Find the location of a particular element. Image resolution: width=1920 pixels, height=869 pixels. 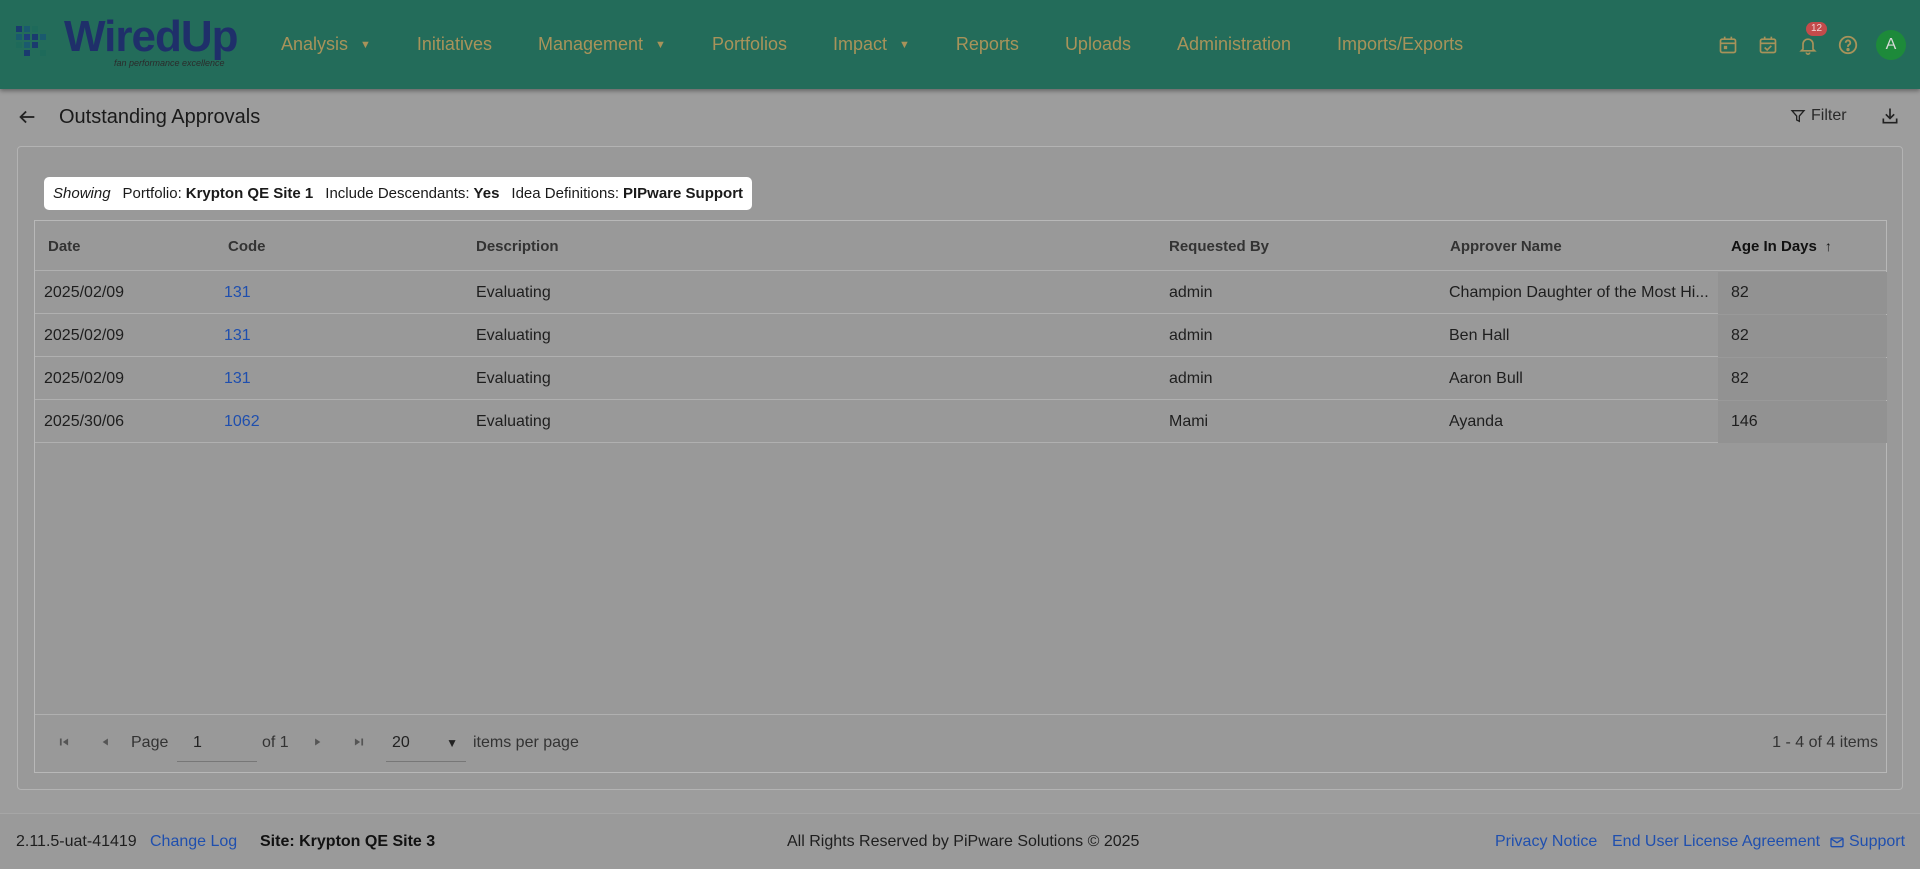

column-header-code: Code is located at coordinates (247, 246).